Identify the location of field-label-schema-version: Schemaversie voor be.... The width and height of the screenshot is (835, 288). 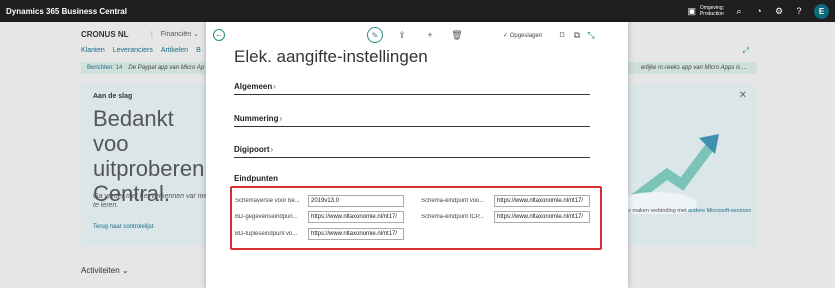
(267, 201).